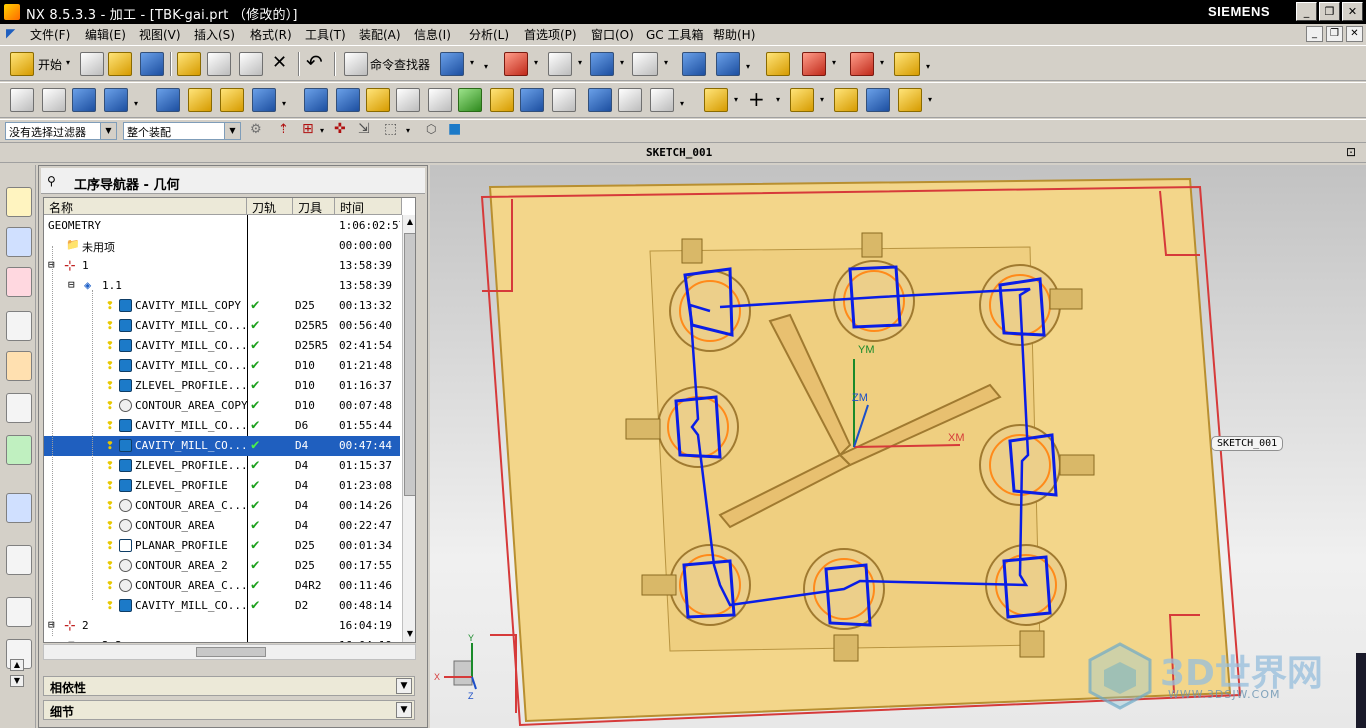 Image resolution: width=1366 pixels, height=728 pixels. I want to click on tree-row: ❢ CONTOUR_AREA ✔ D4 00:22:47, so click(222, 526).